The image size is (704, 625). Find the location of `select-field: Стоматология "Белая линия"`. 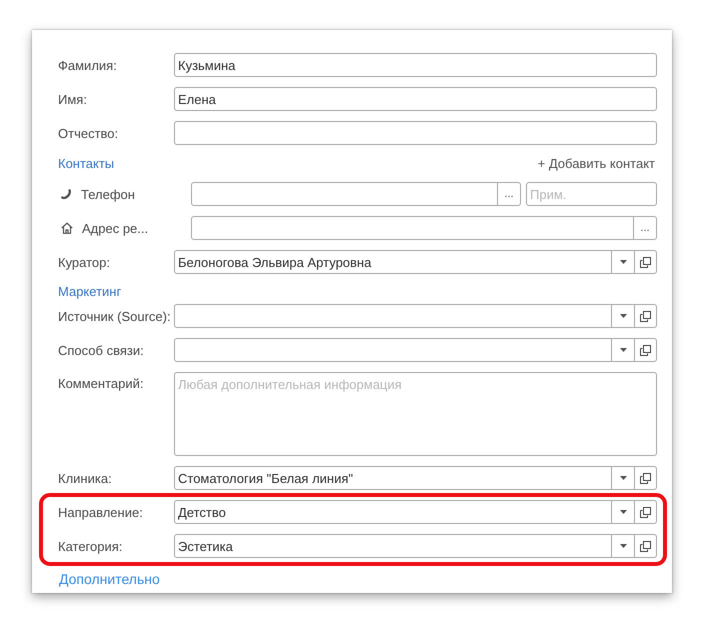

select-field: Стоматология "Белая линия" is located at coordinates (415, 478).